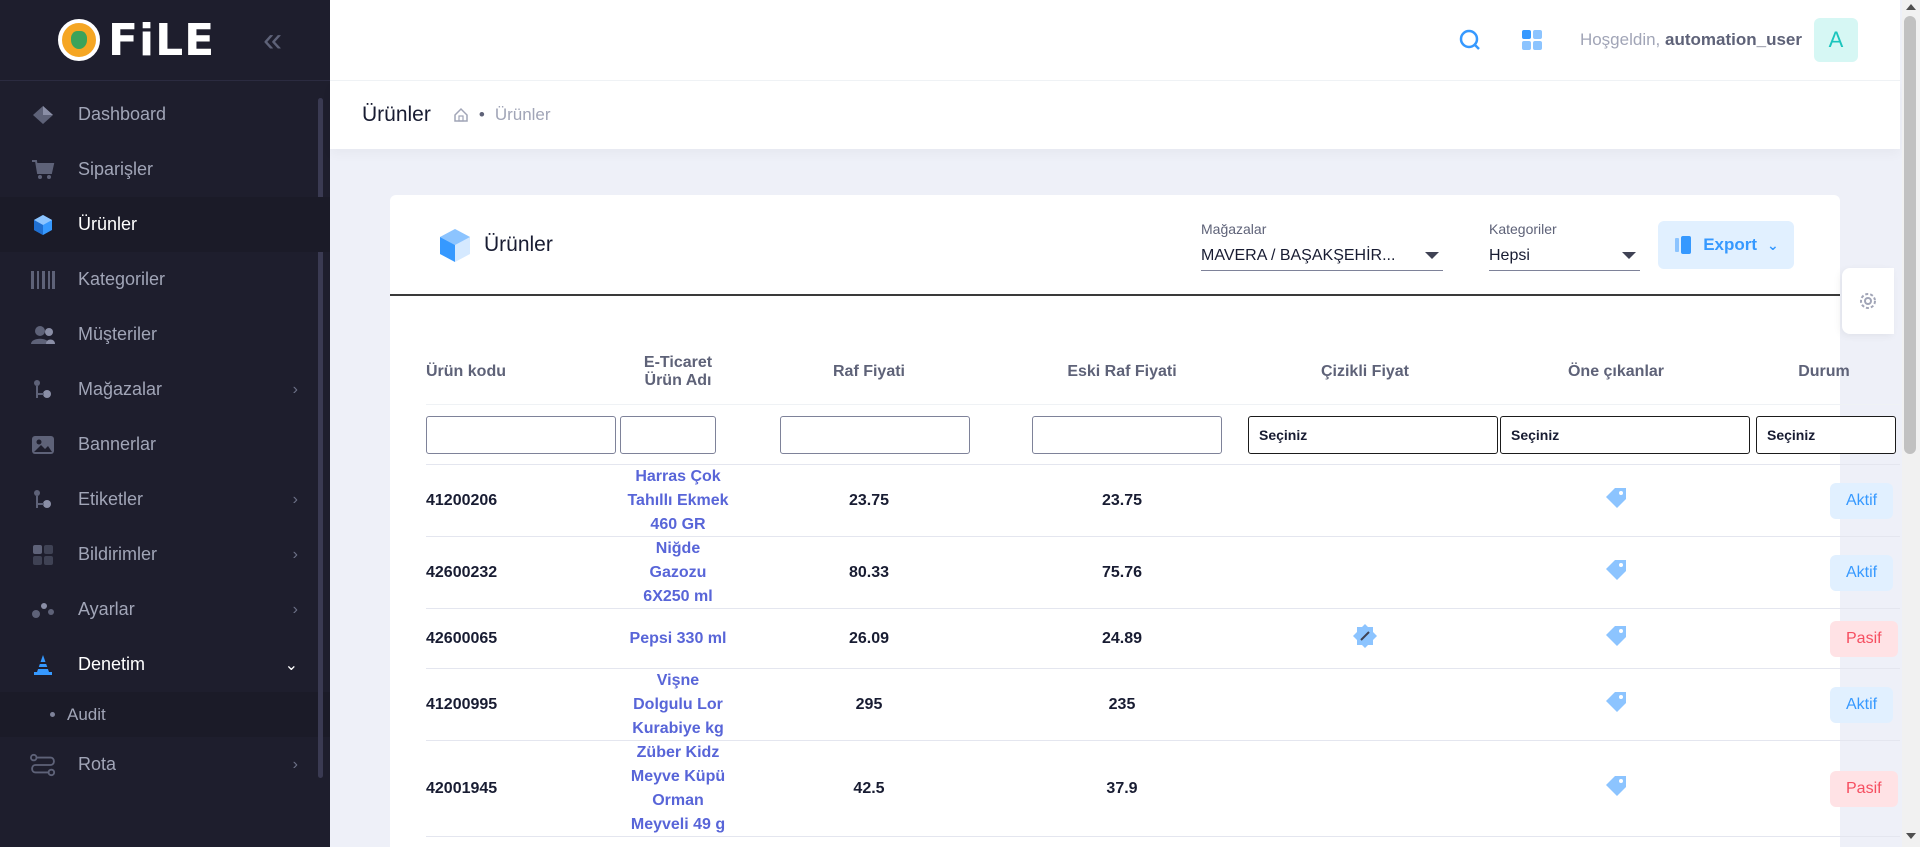 This screenshot has height=847, width=1920. I want to click on filter-row: Seçiniz Seçiniz Seçiniz, so click(1163, 435).